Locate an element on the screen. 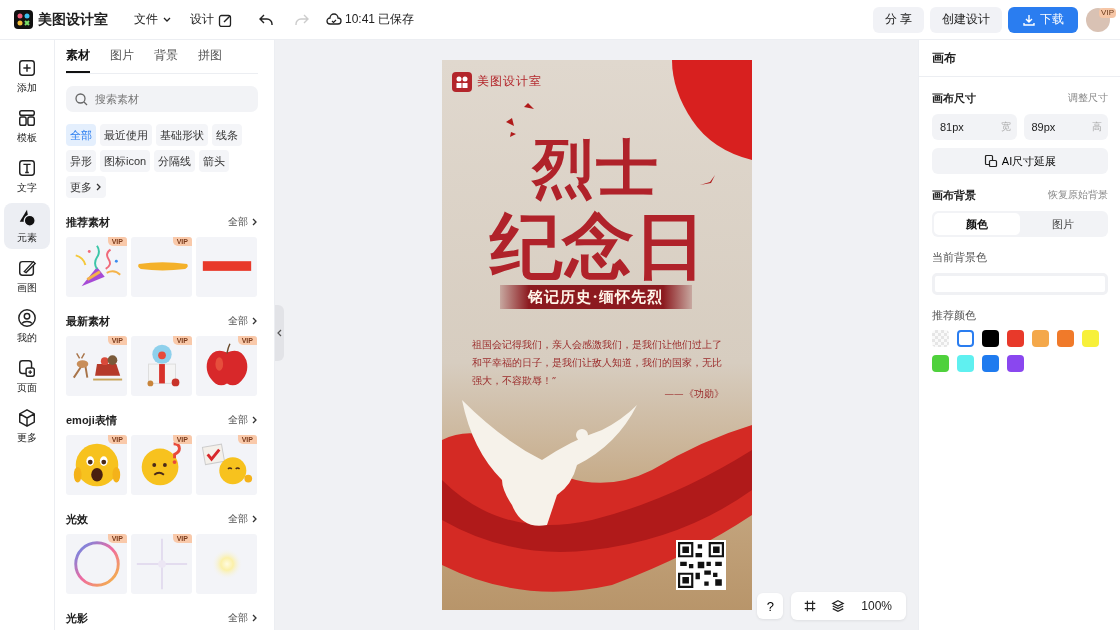 Image resolution: width=1120 pixels, height=630 pixels. emoji-with-checkmark-sign-drawing is located at coordinates (226, 464).